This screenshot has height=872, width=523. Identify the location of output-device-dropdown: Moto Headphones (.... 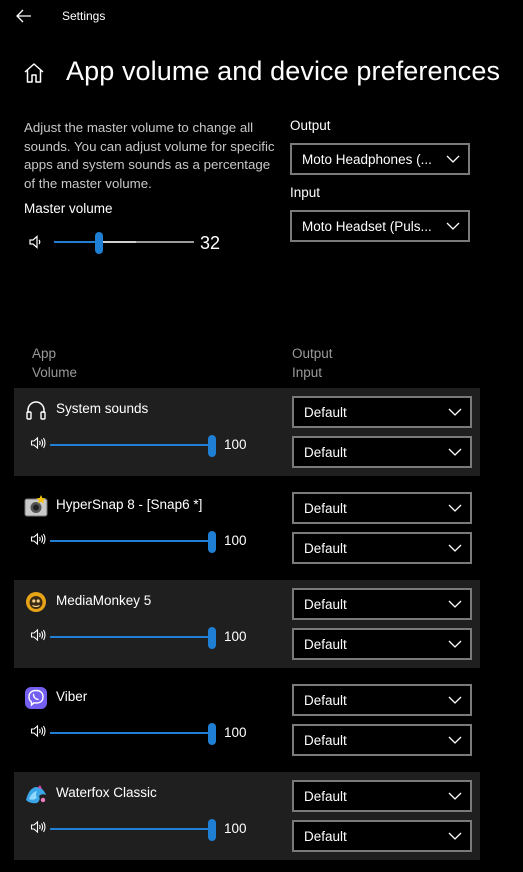
(380, 159).